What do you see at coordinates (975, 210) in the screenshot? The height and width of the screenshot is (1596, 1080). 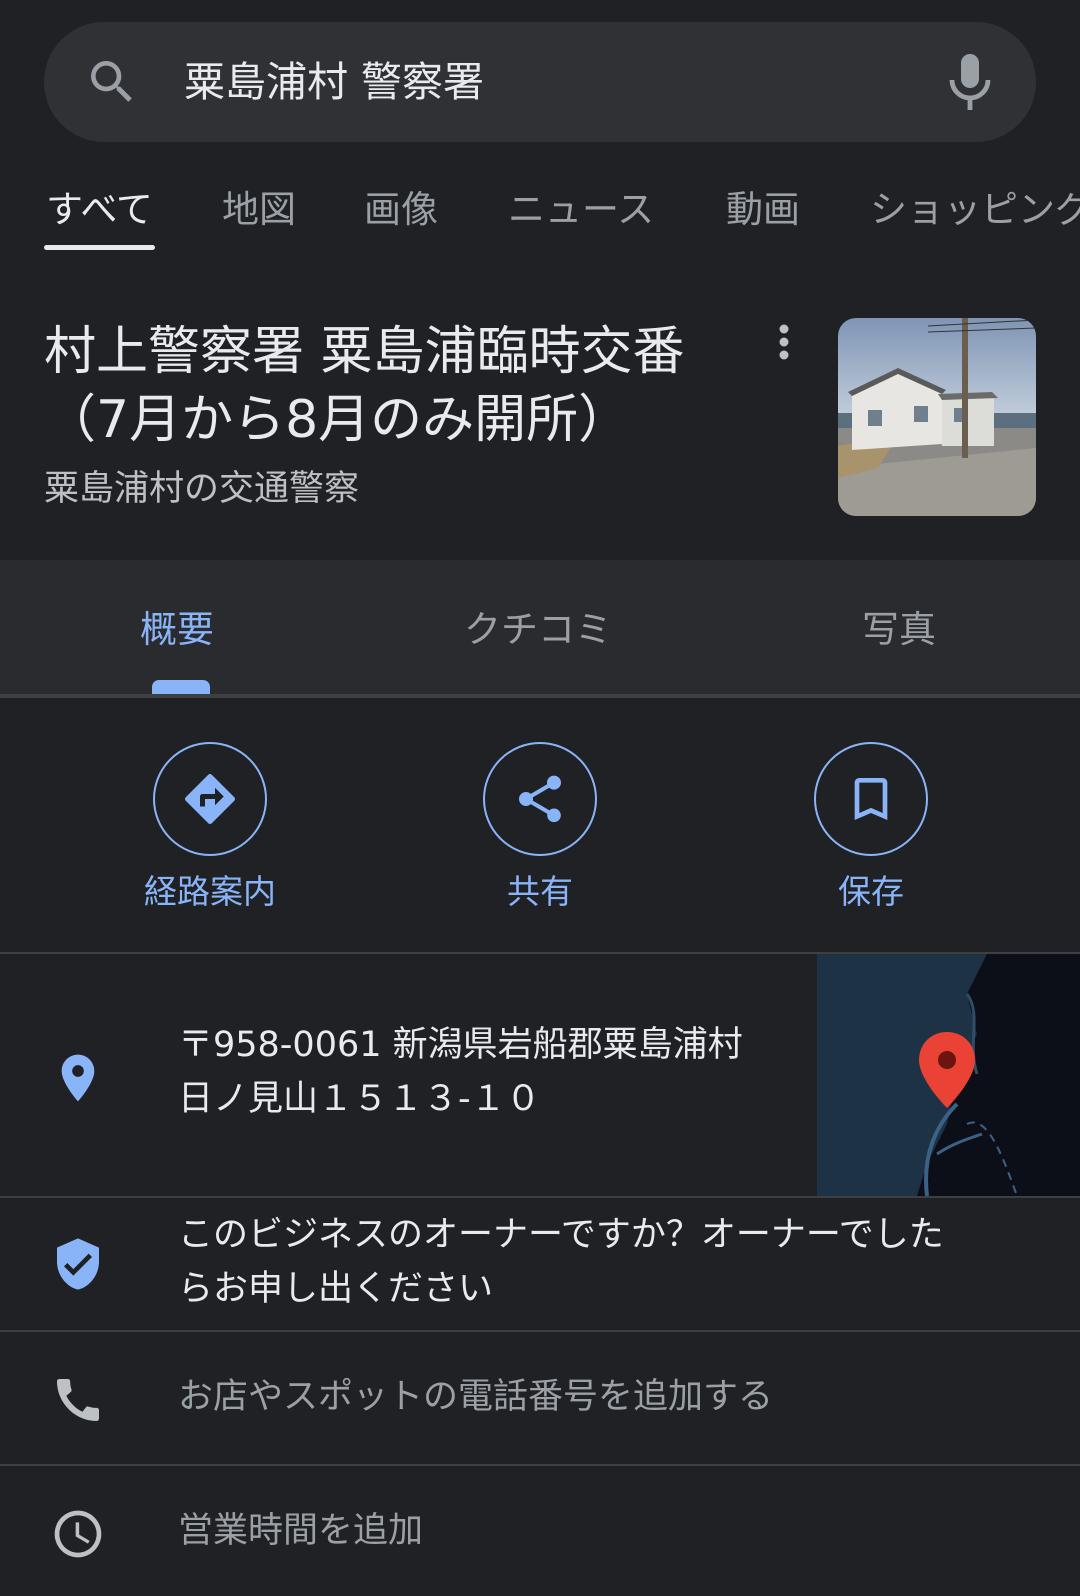 I see `tab-shopping: ショッピング` at bounding box center [975, 210].